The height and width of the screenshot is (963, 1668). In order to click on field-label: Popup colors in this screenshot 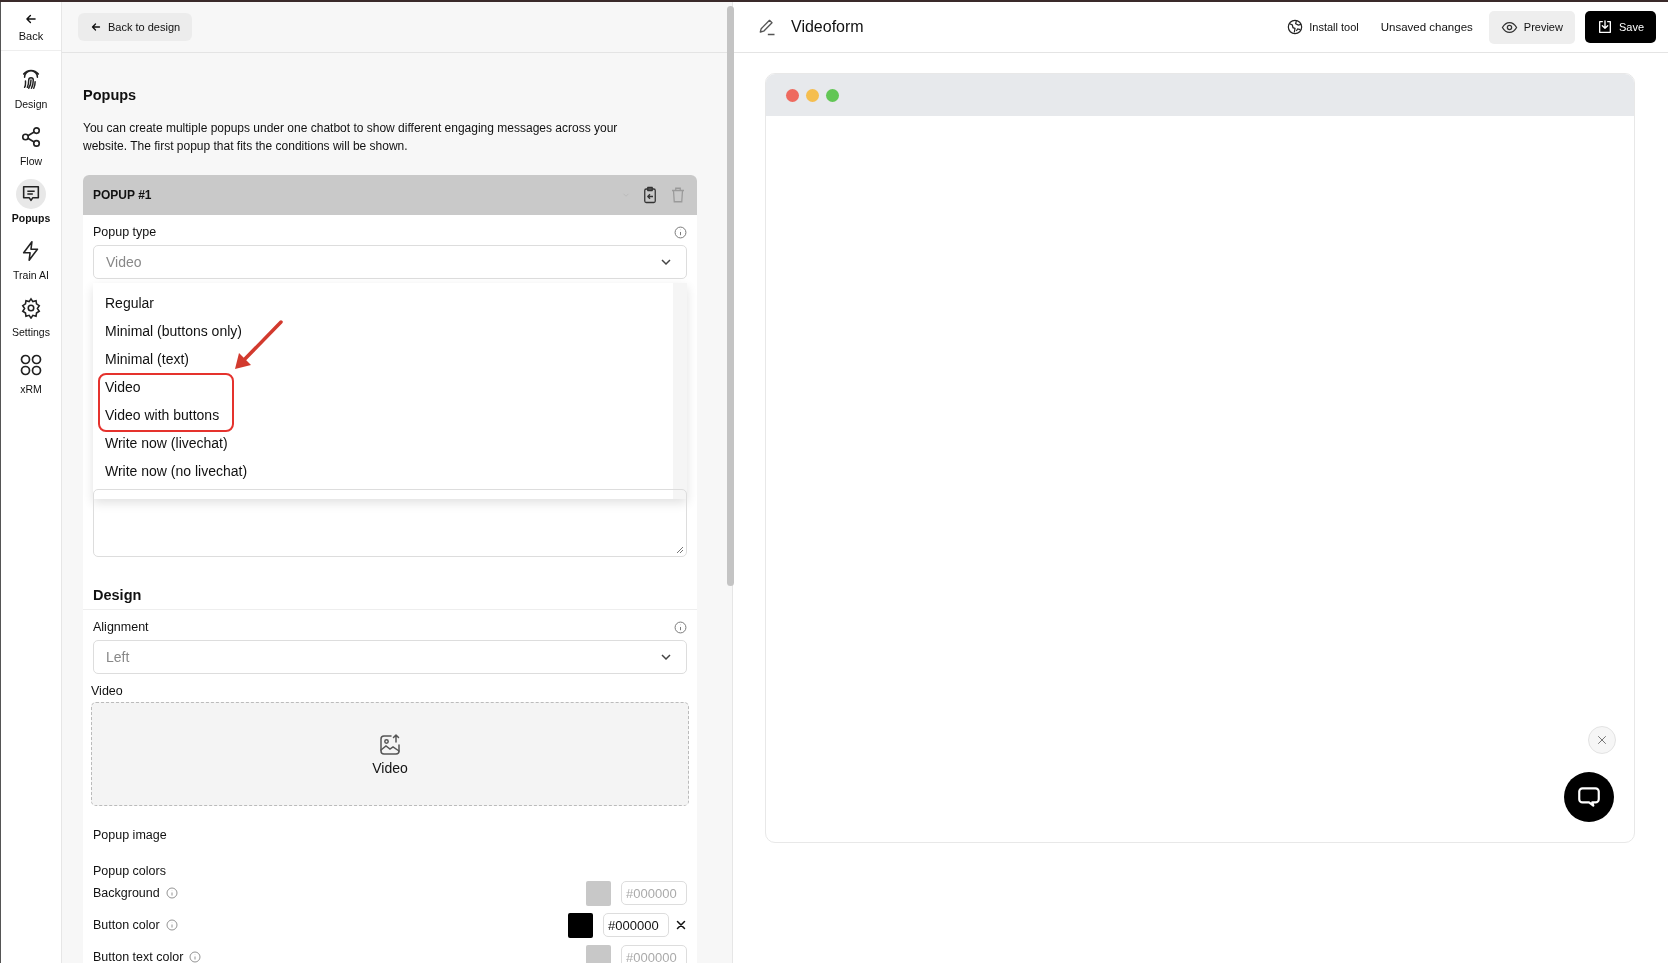, I will do `click(130, 871)`.